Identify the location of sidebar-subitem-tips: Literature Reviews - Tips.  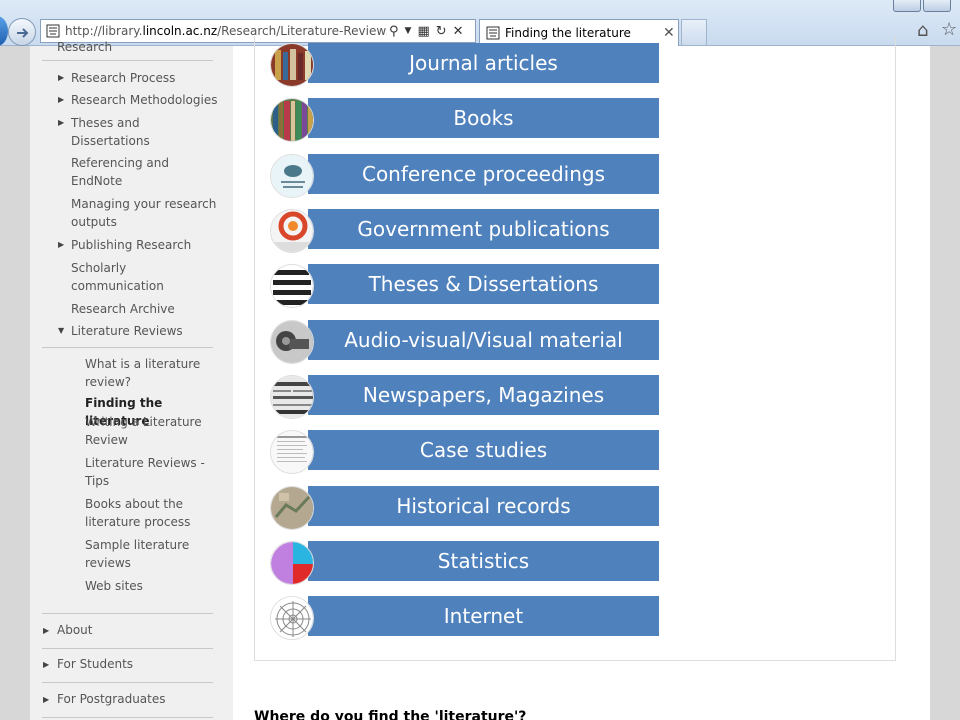
(147, 472).